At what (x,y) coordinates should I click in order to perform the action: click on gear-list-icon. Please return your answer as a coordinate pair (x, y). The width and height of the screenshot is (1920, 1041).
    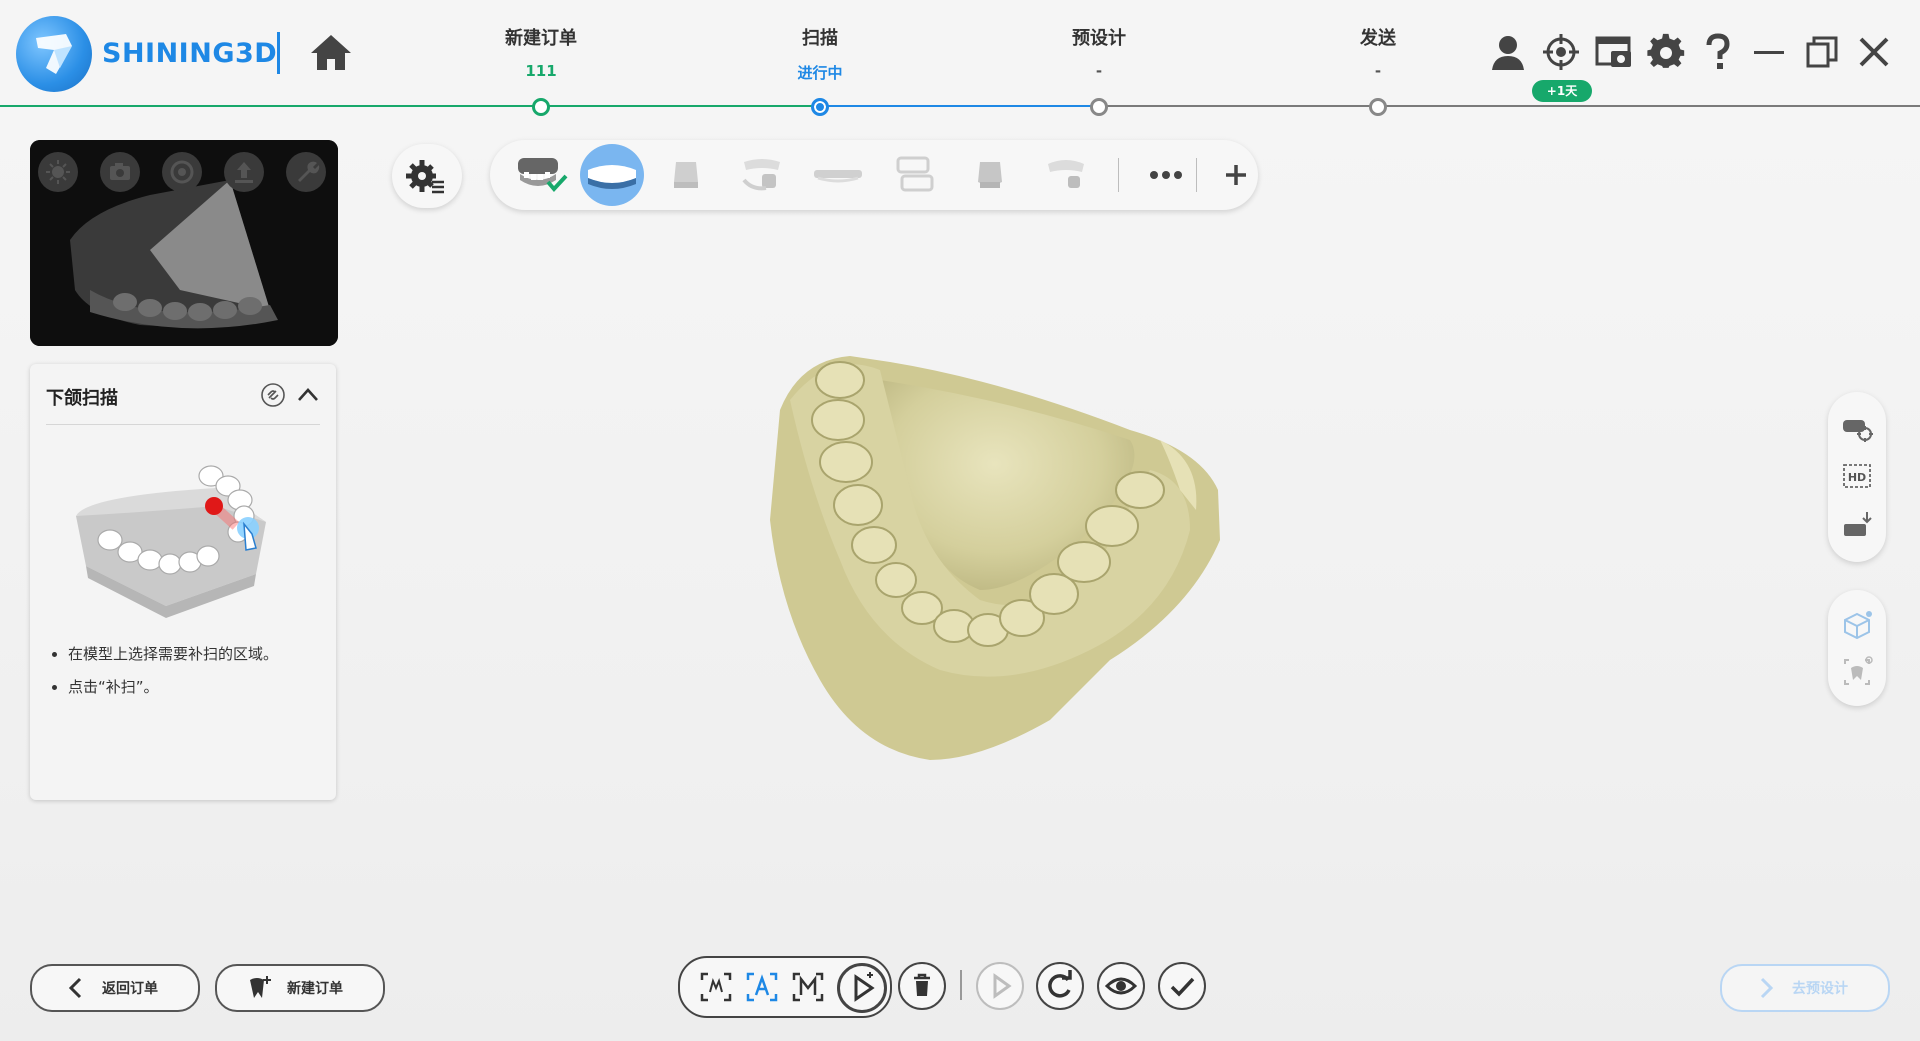
    Looking at the image, I should click on (425, 177).